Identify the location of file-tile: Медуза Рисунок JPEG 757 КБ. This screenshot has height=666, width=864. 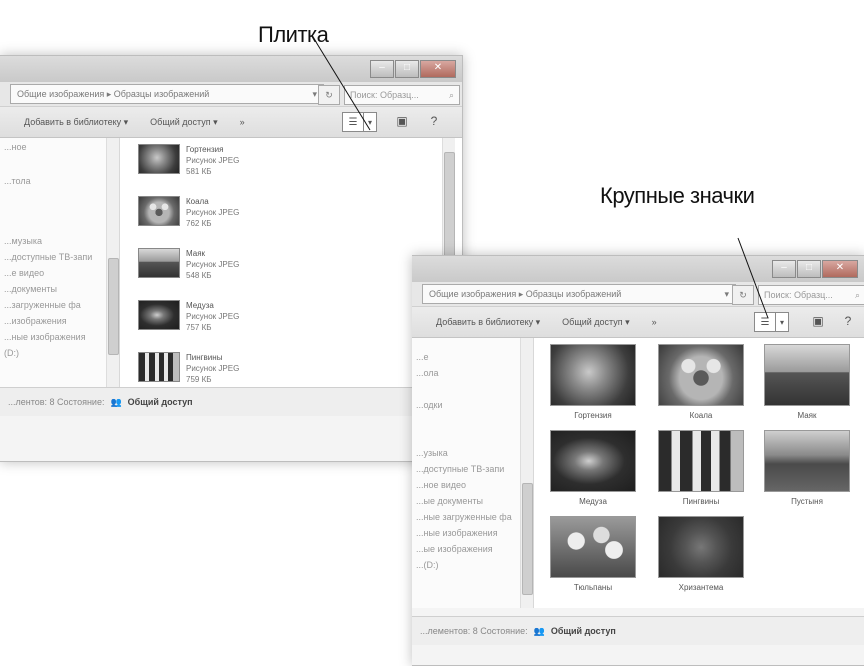
(188, 316).